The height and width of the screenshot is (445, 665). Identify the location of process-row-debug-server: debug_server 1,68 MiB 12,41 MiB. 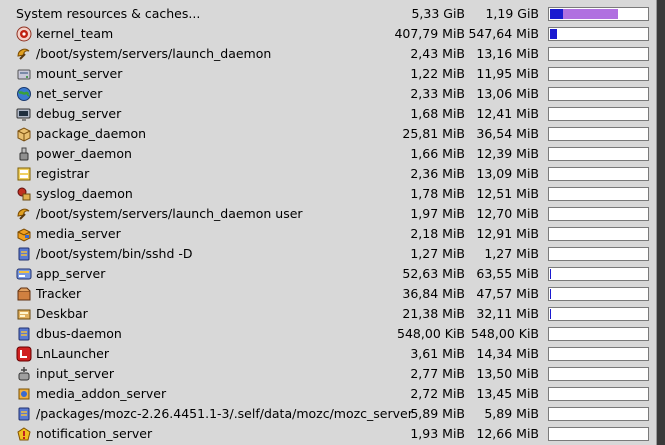
(328, 114).